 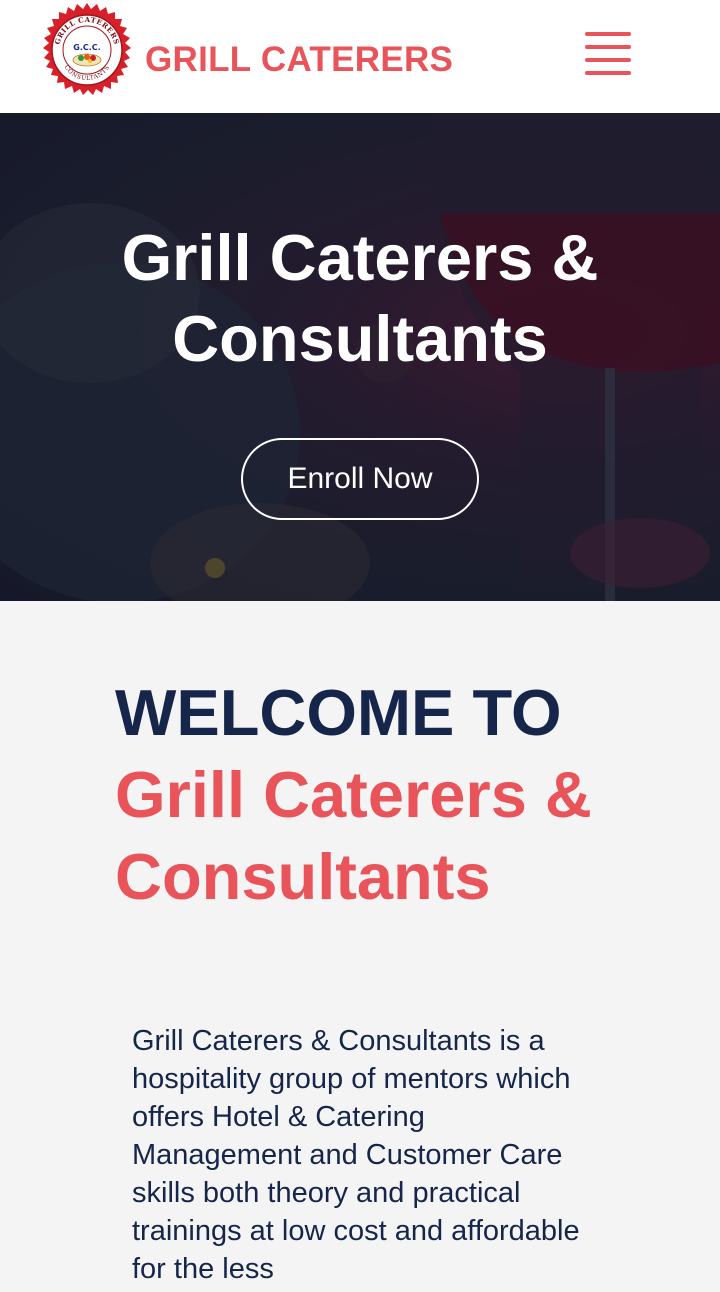 I want to click on brand-logo: GRILL CATERERS CONSULTANTS G.C.C., so click(x=87, y=50).